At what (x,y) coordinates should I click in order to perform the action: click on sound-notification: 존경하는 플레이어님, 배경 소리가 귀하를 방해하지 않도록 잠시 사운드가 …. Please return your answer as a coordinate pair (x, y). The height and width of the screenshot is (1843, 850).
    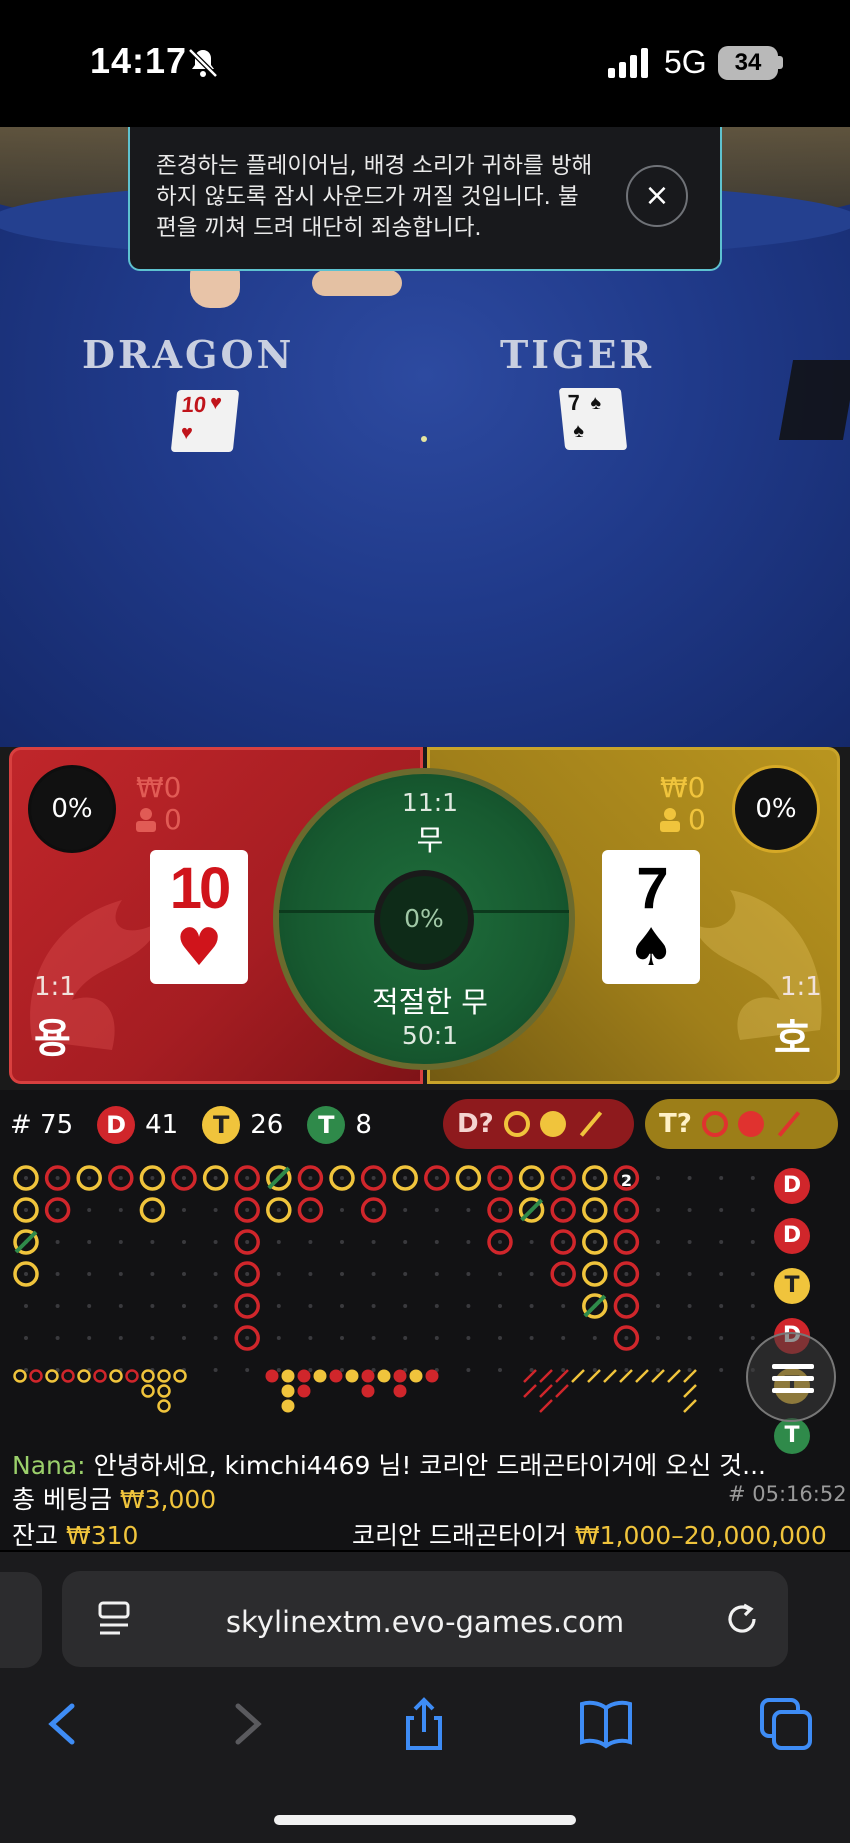
    Looking at the image, I should click on (425, 199).